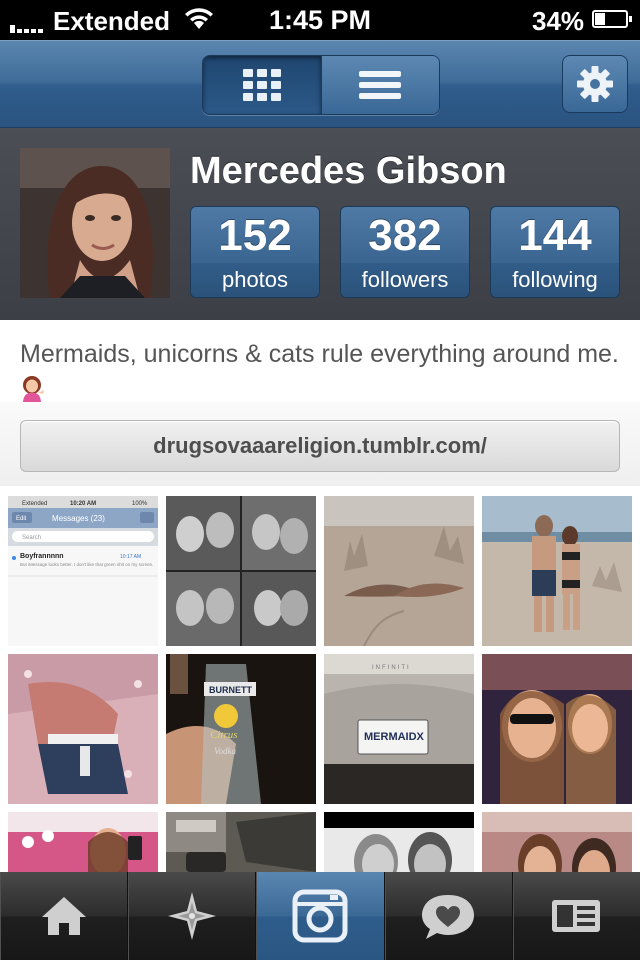  I want to click on vodka-bottle-photo: BURNETT Citrus Vodka, so click(241, 729).